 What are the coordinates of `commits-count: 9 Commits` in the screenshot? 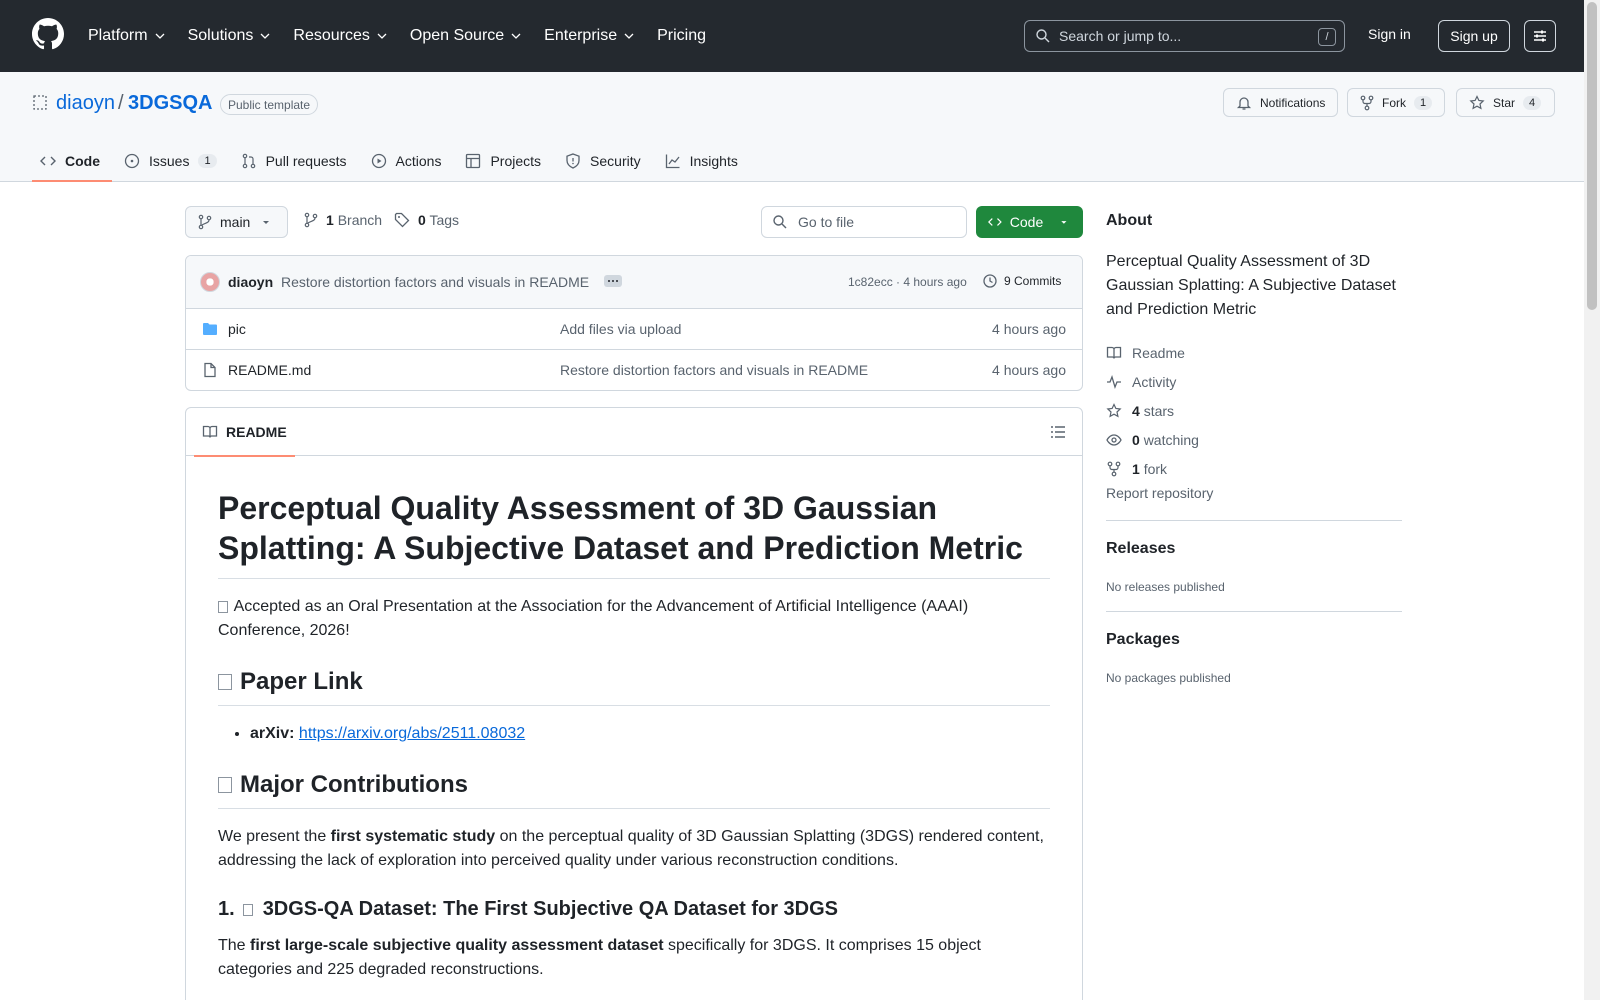 It's located at (1033, 281).